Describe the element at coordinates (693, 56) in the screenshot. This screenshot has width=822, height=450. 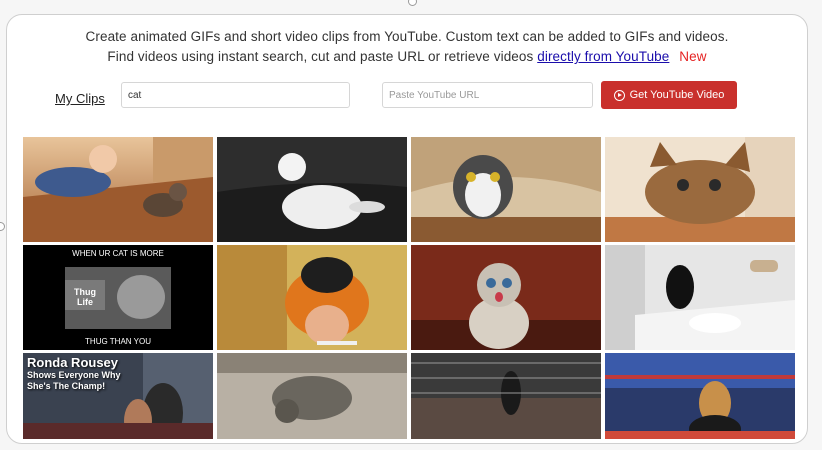
I see `new-badge: New` at that location.